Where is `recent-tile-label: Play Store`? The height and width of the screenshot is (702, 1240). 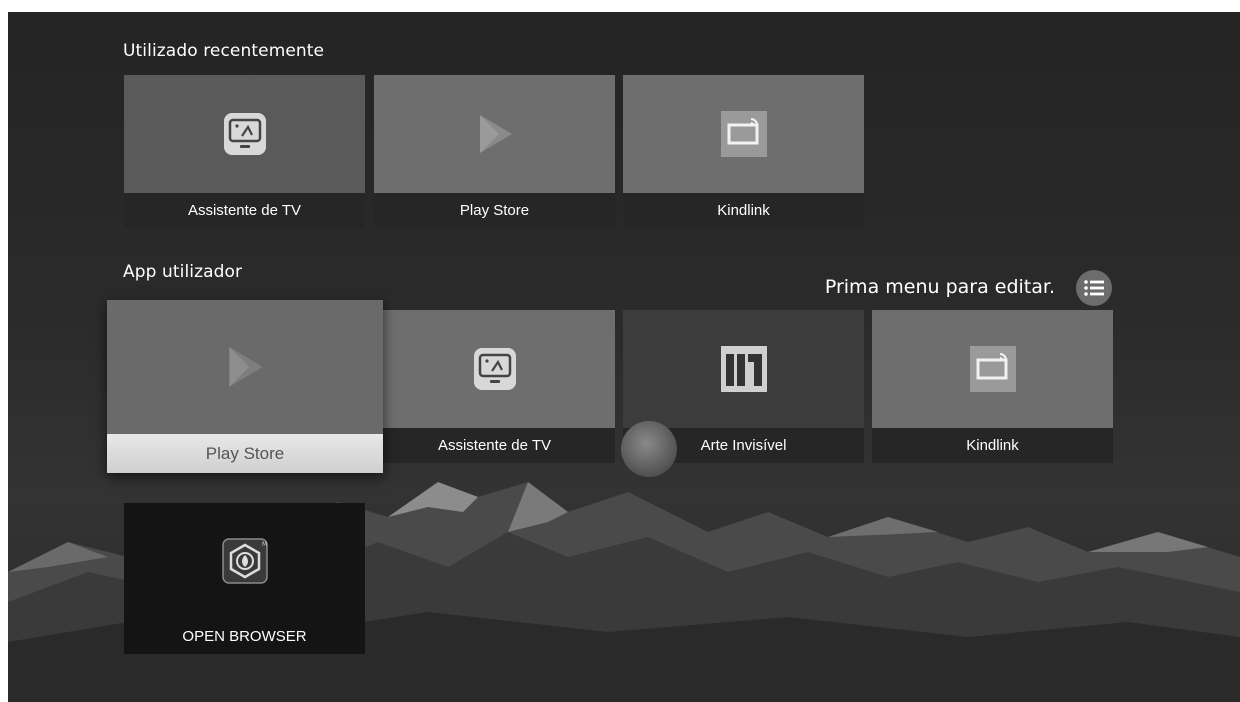 recent-tile-label: Play Store is located at coordinates (494, 210).